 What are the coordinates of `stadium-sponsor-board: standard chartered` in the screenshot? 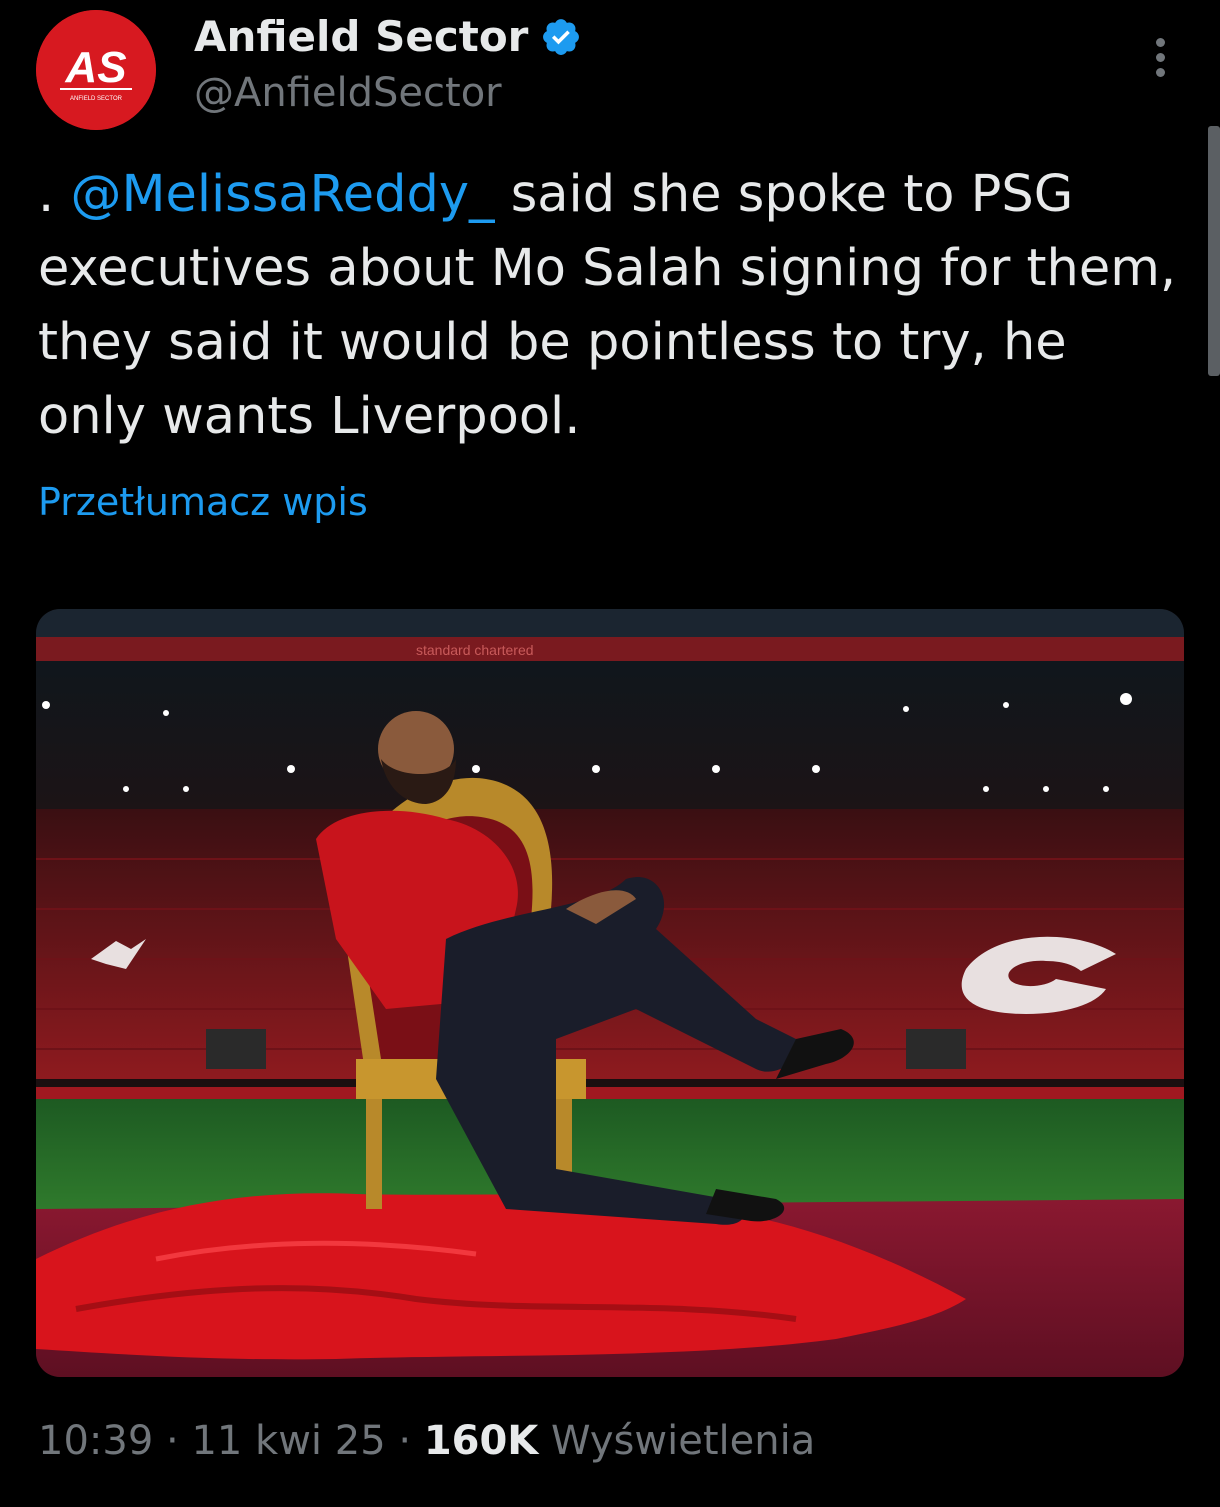 It's located at (475, 650).